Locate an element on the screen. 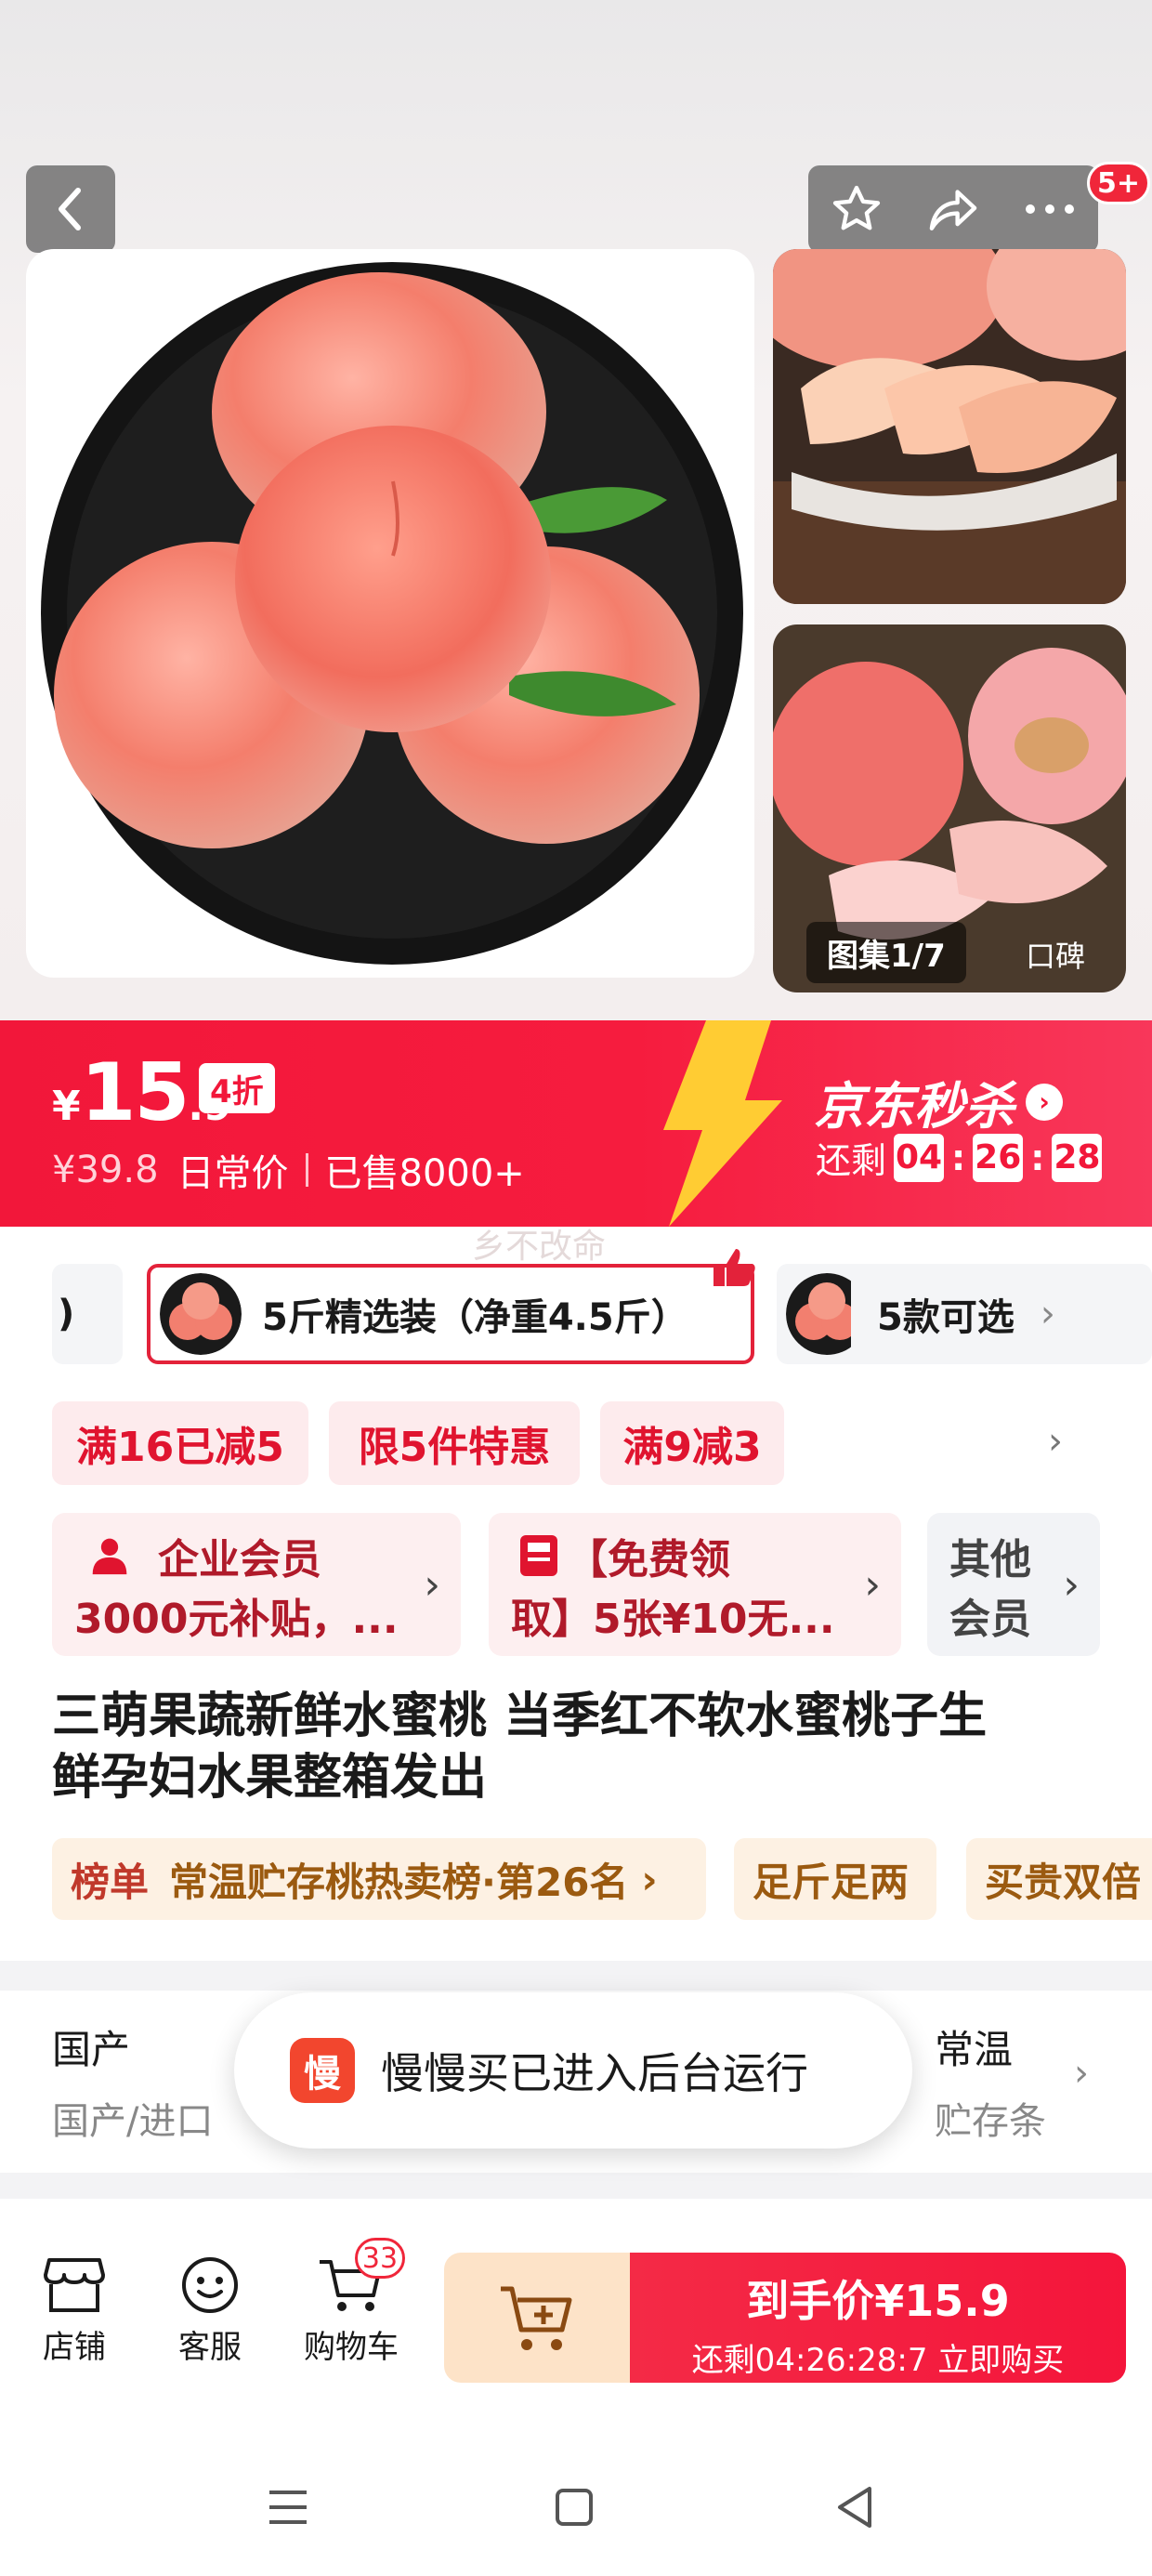  jd-seckill-link: 京东秒杀 › is located at coordinates (938, 1101).